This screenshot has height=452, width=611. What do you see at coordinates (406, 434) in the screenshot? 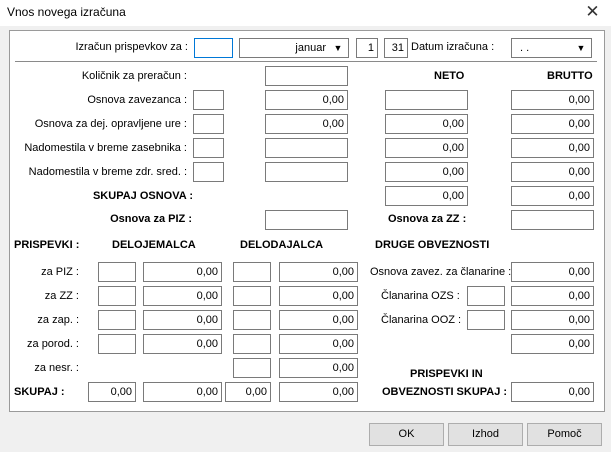
I see `ok-button: OK` at bounding box center [406, 434].